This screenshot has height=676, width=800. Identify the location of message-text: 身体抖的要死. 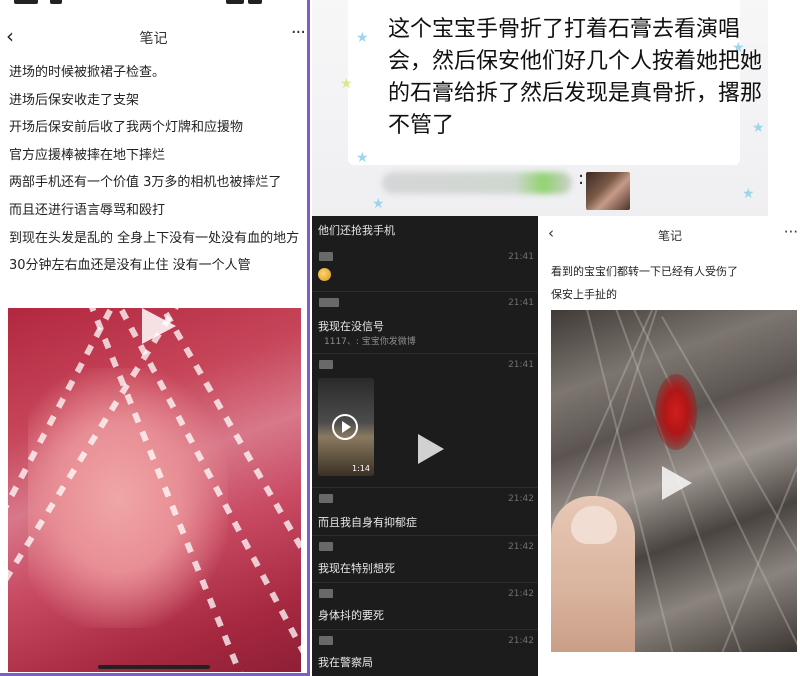
(351, 615).